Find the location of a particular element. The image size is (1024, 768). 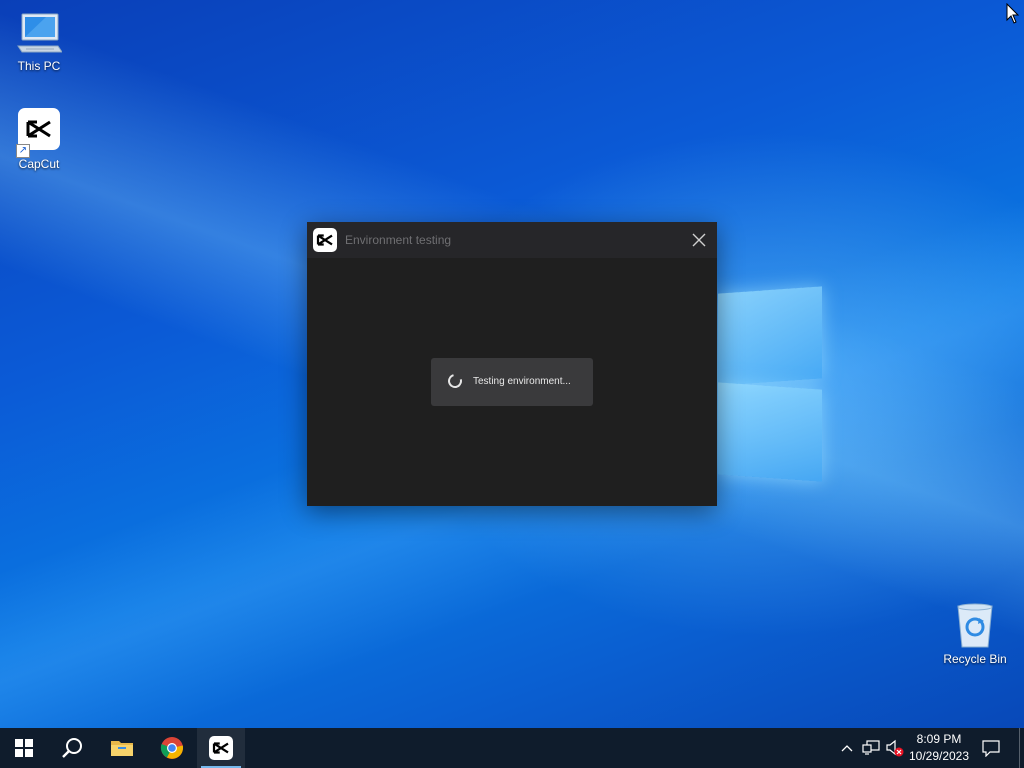

desktop-icon-this-pc: This PC is located at coordinates (39, 41).